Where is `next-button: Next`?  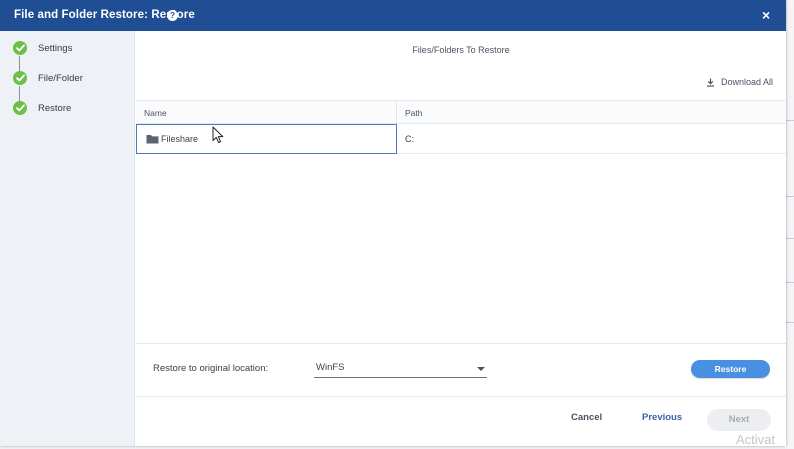 next-button: Next is located at coordinates (739, 420).